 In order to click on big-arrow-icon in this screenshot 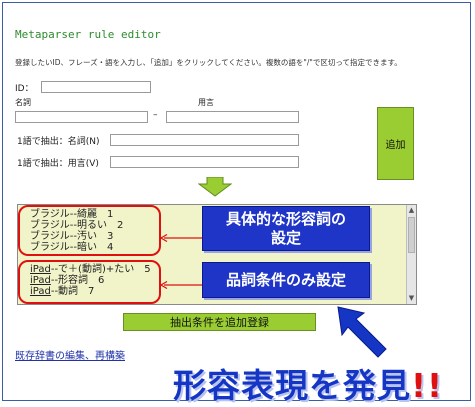, I will do `click(362, 334)`.